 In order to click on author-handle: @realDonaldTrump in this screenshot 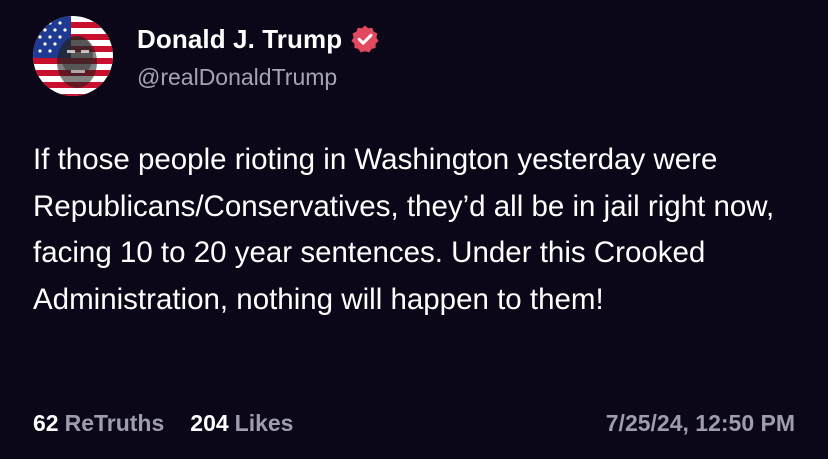, I will do `click(237, 77)`.